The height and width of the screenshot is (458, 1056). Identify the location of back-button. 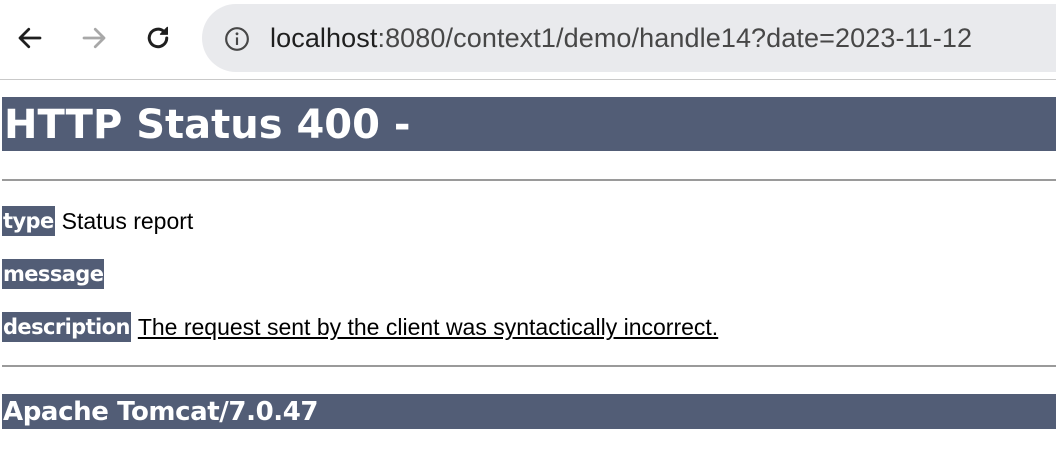
(30, 38).